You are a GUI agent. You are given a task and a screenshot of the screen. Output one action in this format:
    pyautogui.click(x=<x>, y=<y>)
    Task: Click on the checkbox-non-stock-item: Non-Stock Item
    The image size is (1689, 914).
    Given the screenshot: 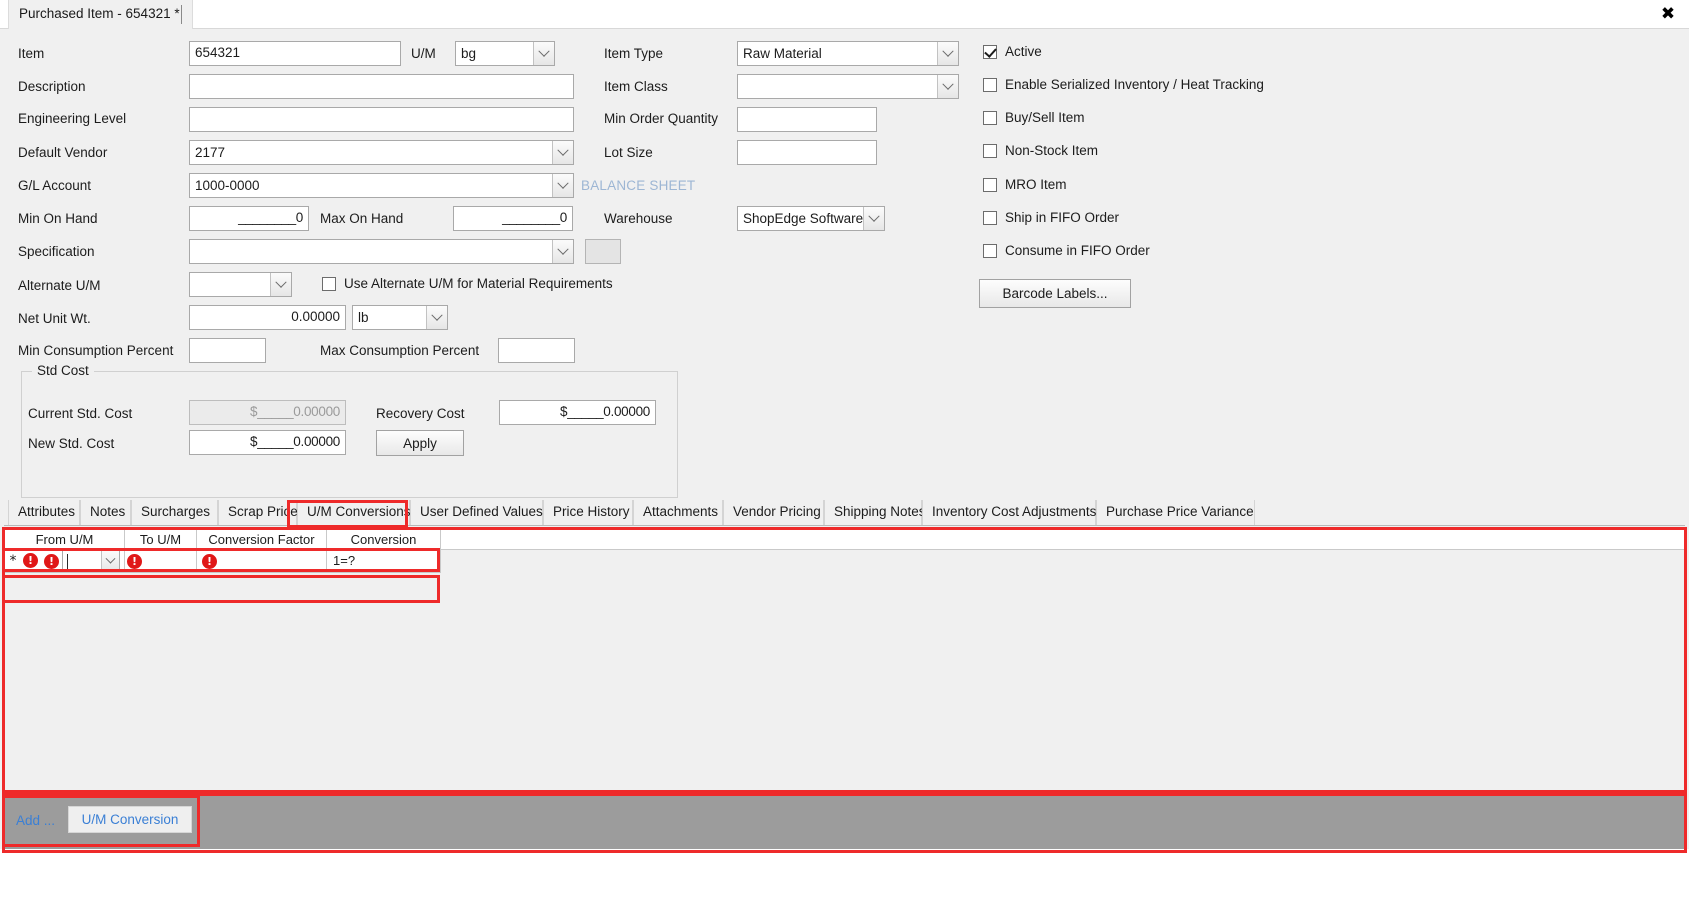 What is the action you would take?
    pyautogui.click(x=1040, y=150)
    